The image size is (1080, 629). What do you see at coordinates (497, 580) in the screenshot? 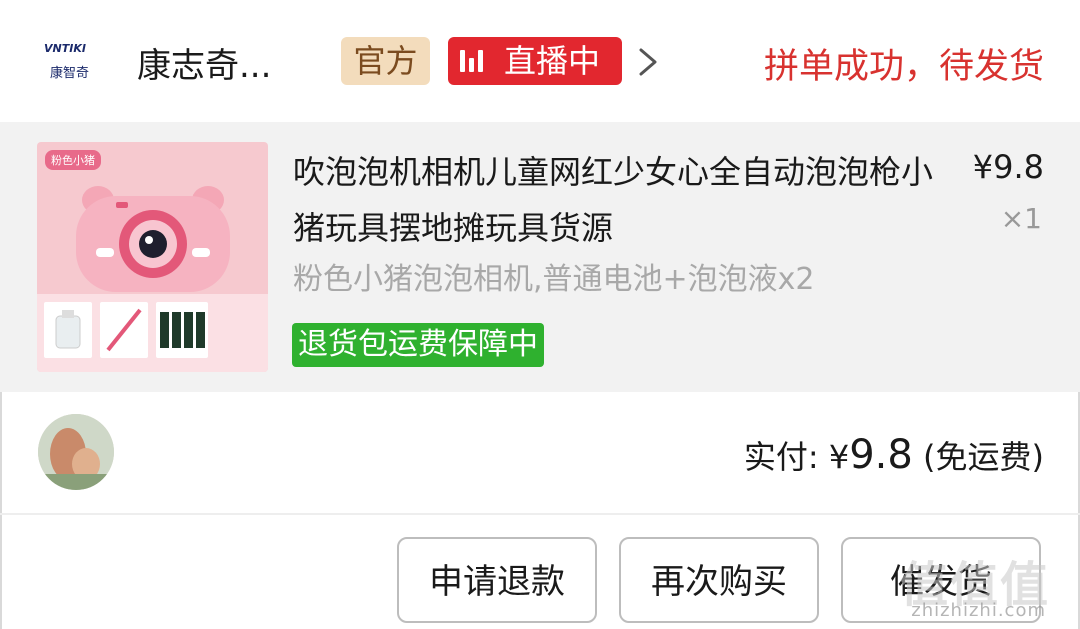
I see `refund-button: 申请退款` at bounding box center [497, 580].